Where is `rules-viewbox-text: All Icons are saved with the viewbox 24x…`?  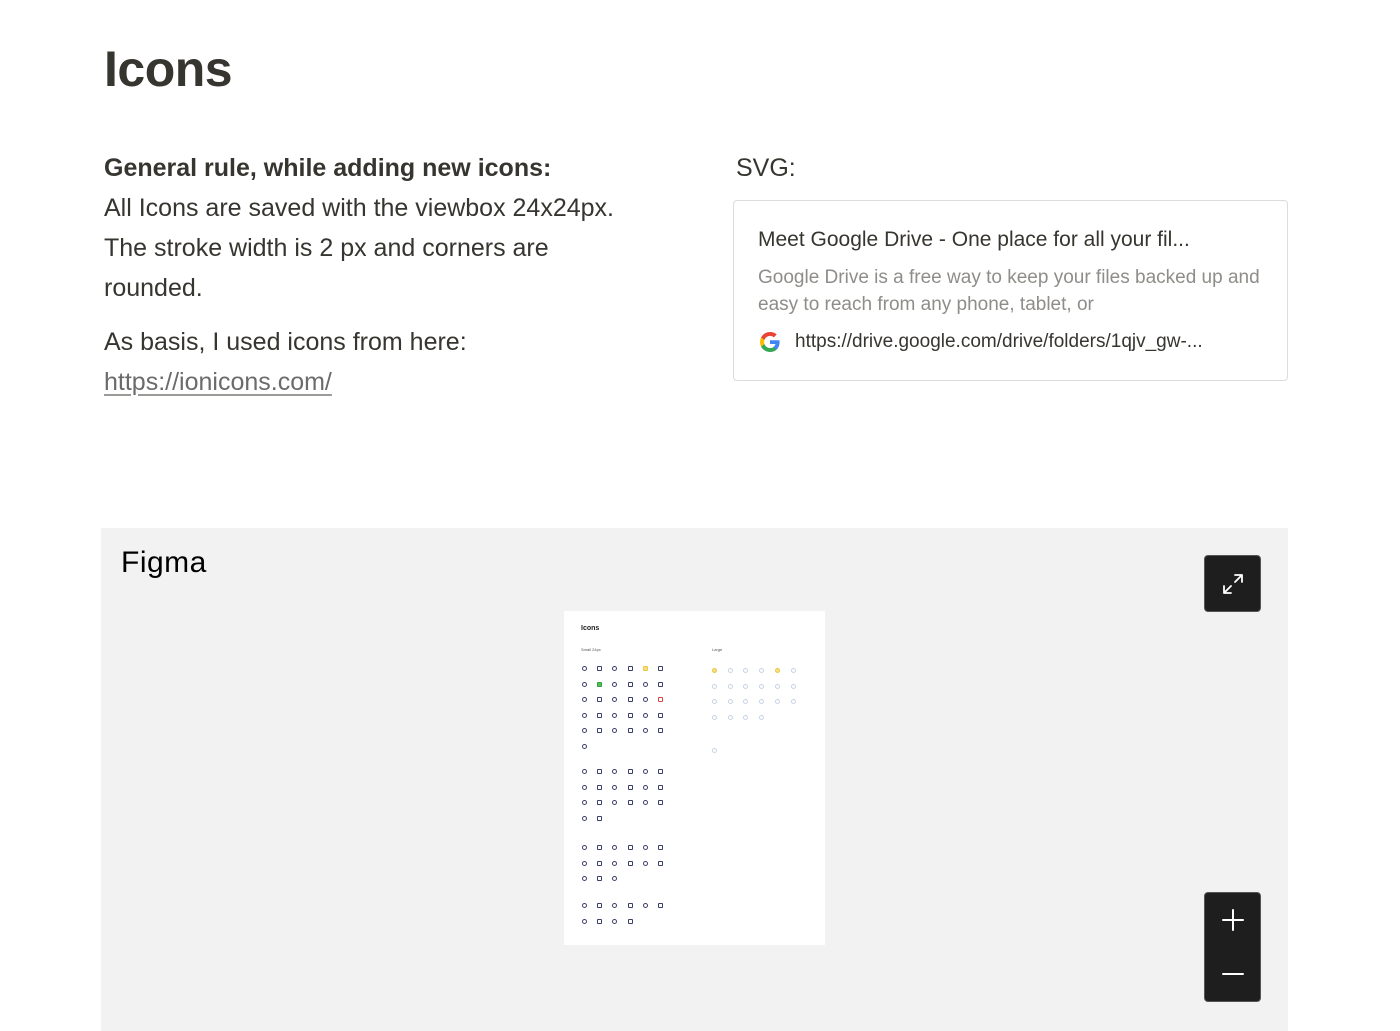
rules-viewbox-text: All Icons are saved with the viewbox 24x… is located at coordinates (359, 208).